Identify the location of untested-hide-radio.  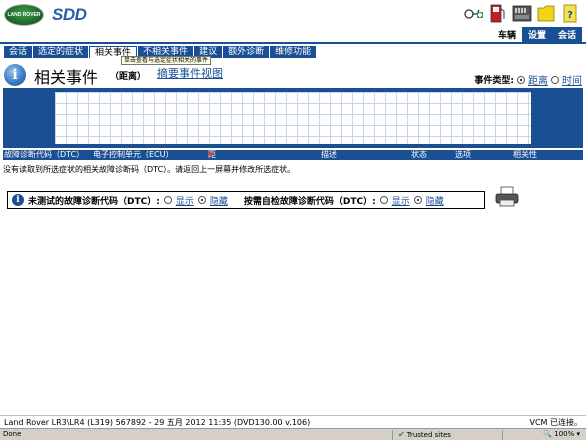
(201, 200).